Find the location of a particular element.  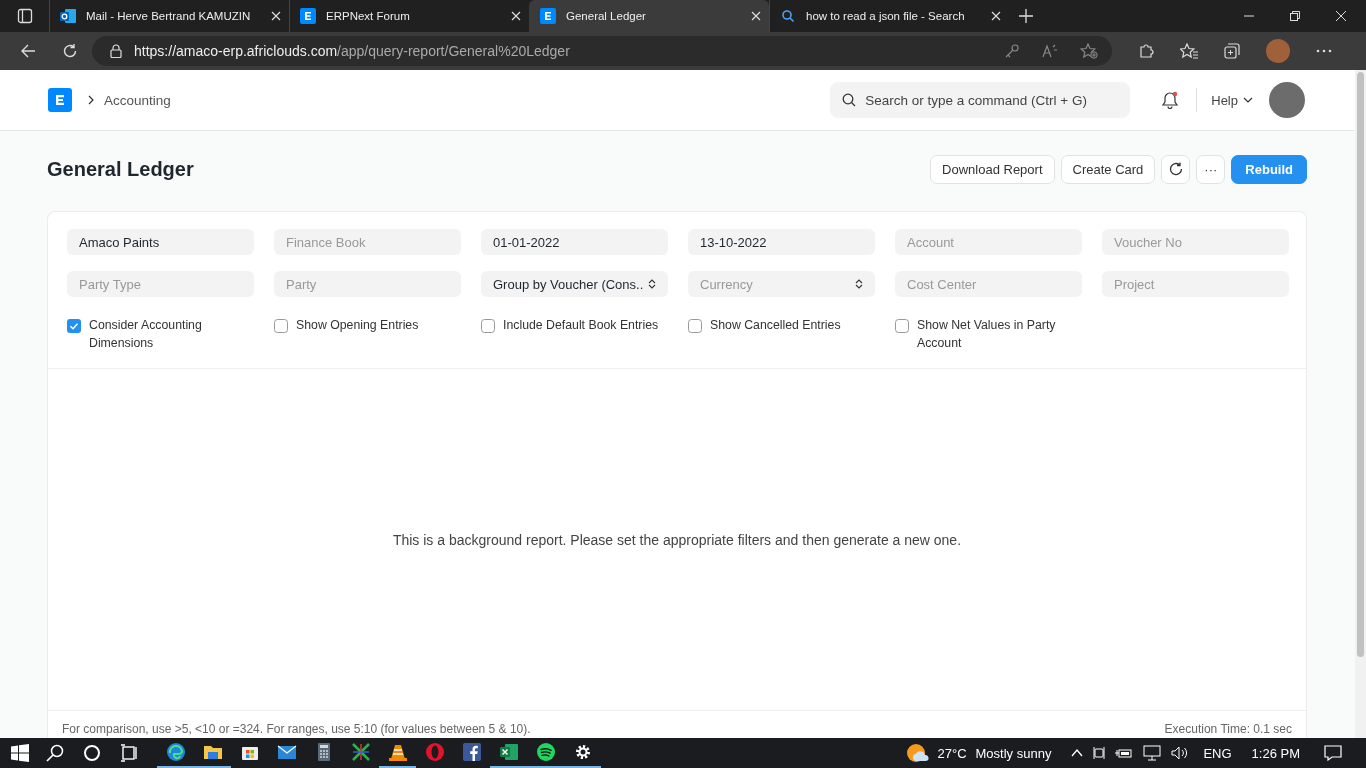

key-icon is located at coordinates (1012, 51).